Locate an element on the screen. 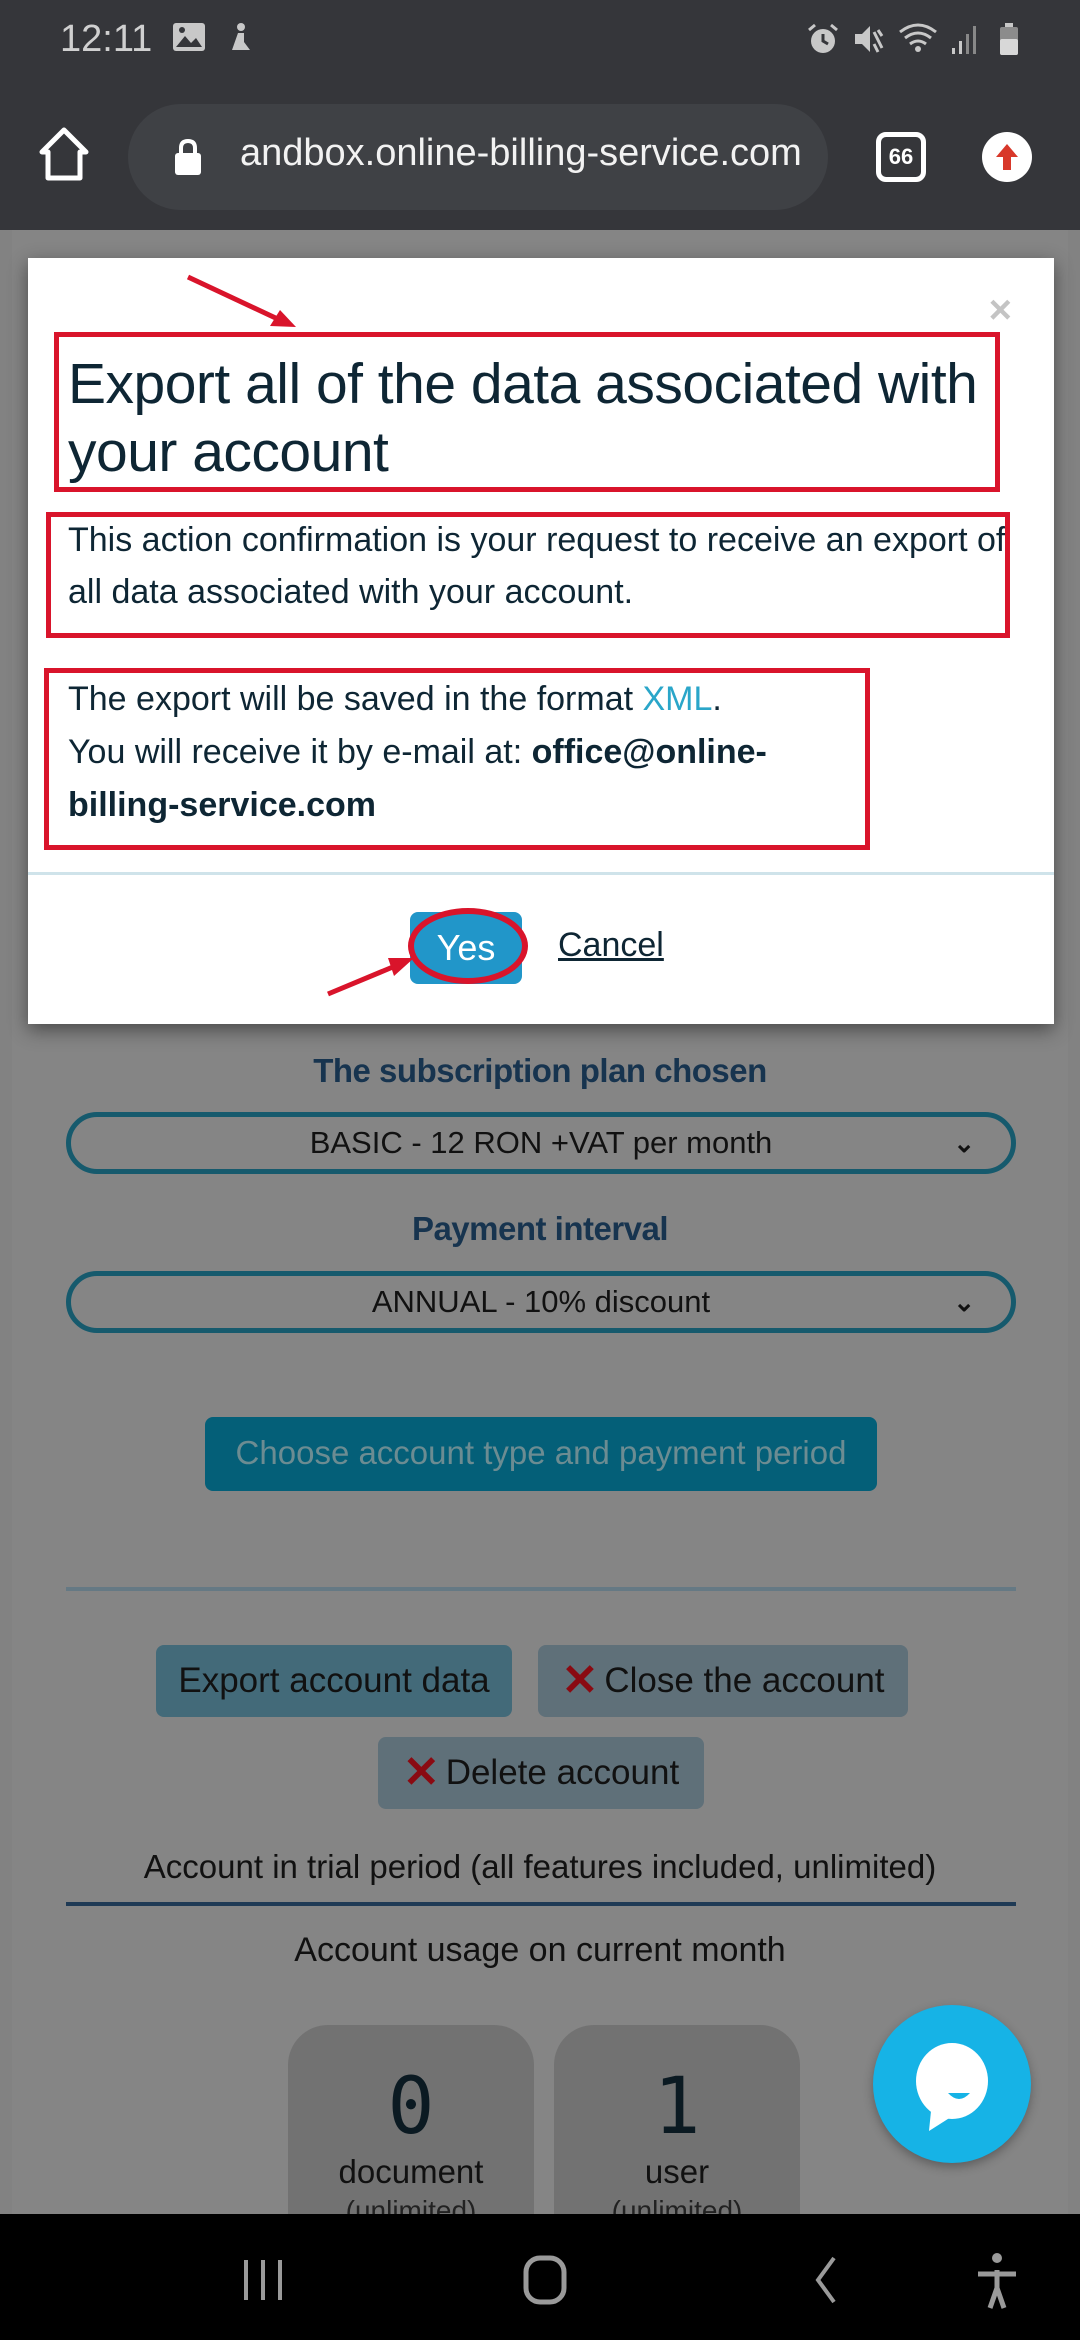 This screenshot has height=2340, width=1080. export-account-data-label: Export account data is located at coordinates (334, 1680).